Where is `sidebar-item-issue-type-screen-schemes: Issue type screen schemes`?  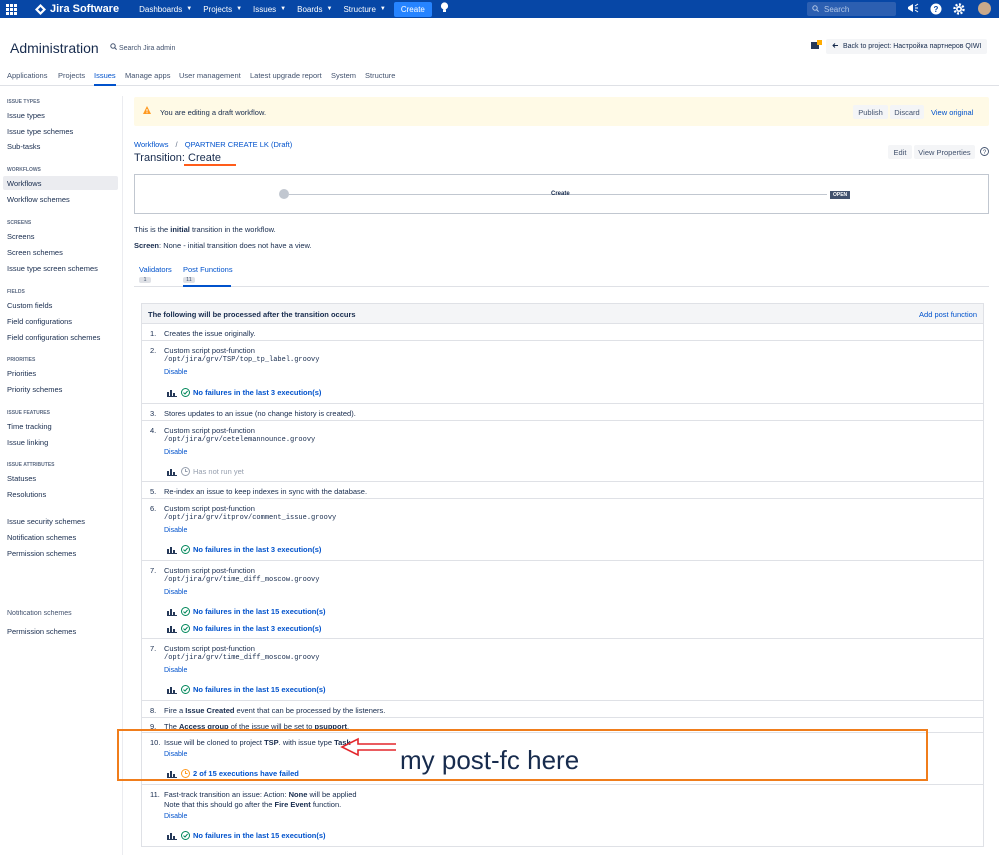
sidebar-item-issue-type-screen-schemes: Issue type screen schemes is located at coordinates (52, 268).